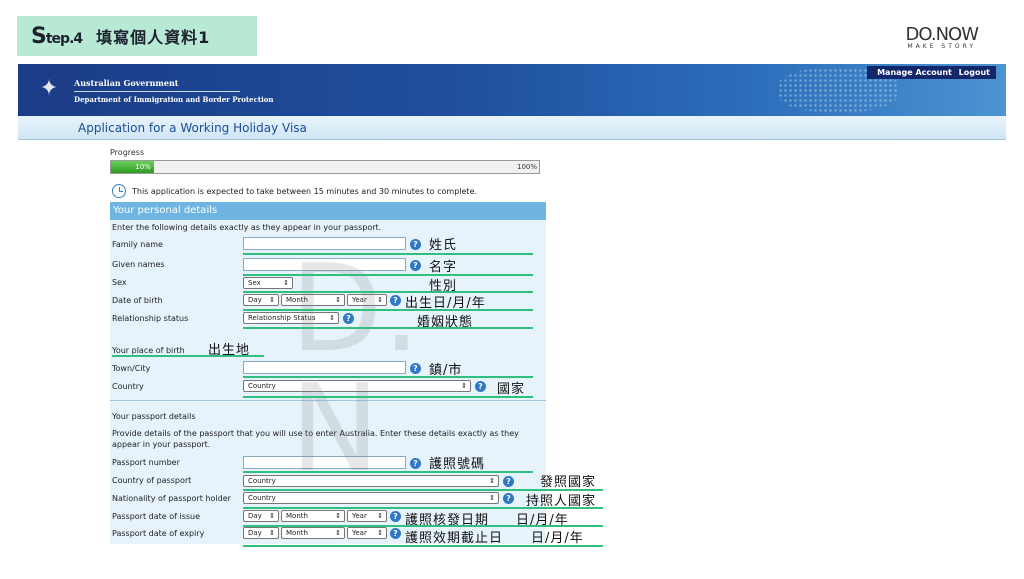  I want to click on issue-day-select: Day ⇕, so click(261, 516).